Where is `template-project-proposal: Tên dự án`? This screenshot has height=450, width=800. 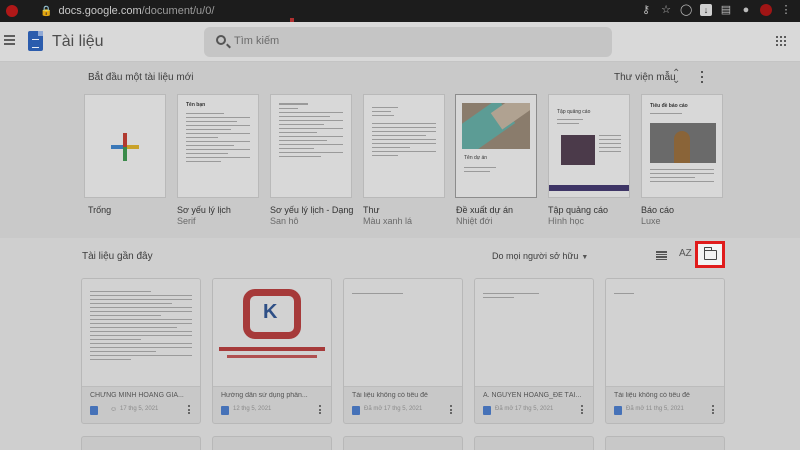 template-project-proposal: Tên dự án is located at coordinates (496, 146).